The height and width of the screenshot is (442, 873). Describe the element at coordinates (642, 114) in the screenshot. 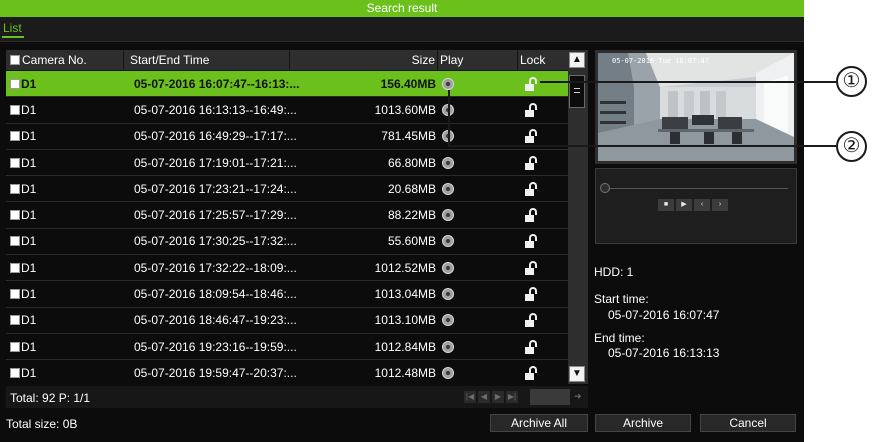

I see `callout-lines` at that location.